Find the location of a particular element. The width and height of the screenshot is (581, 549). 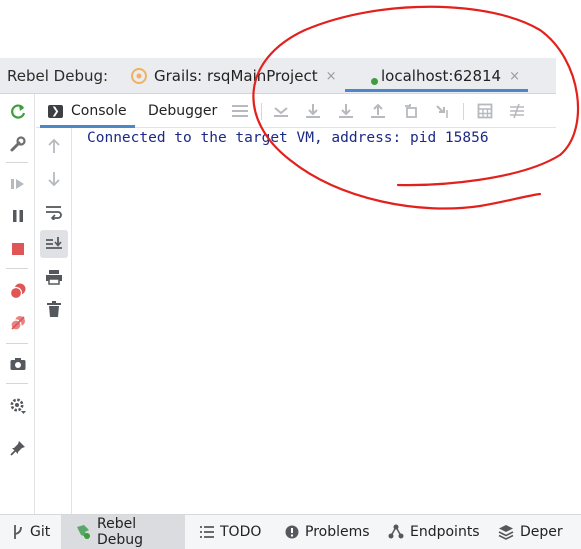

run-to-cursor-icon is located at coordinates (443, 111).